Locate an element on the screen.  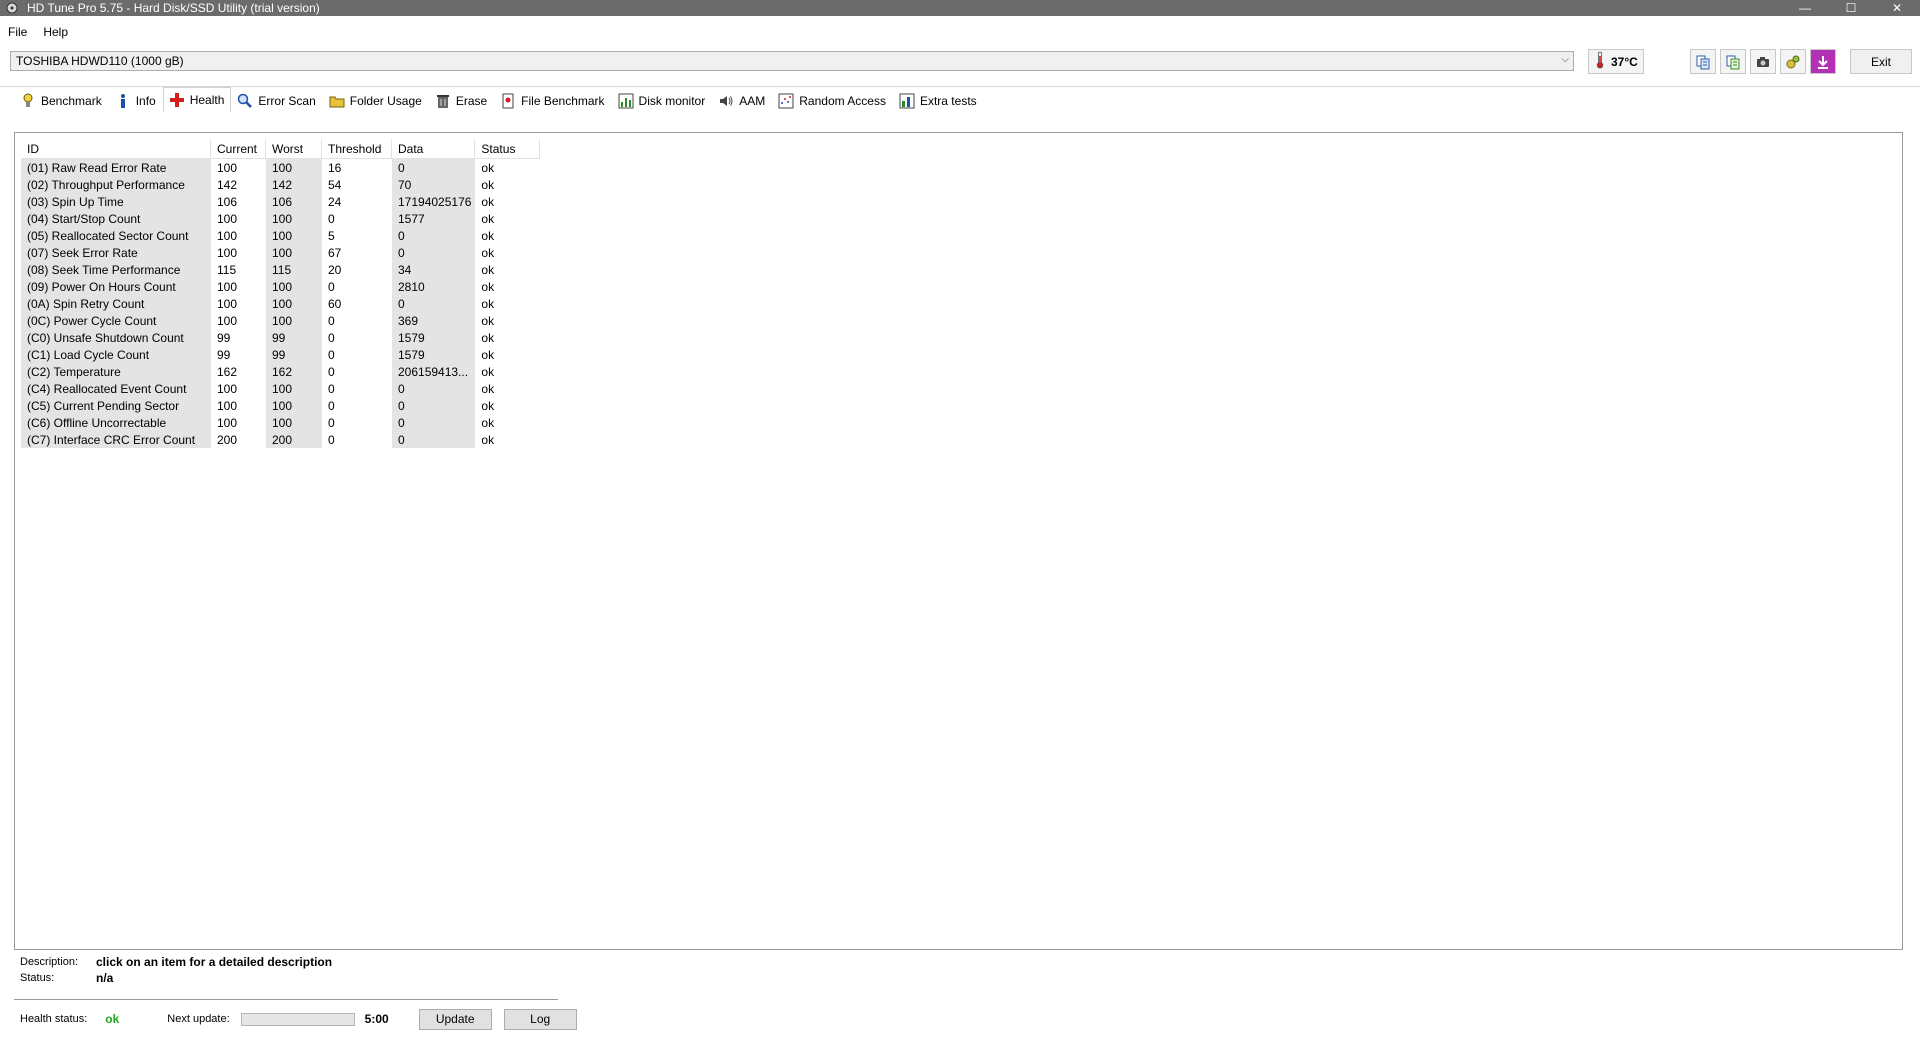
exit-button: Exit is located at coordinates (1881, 61).